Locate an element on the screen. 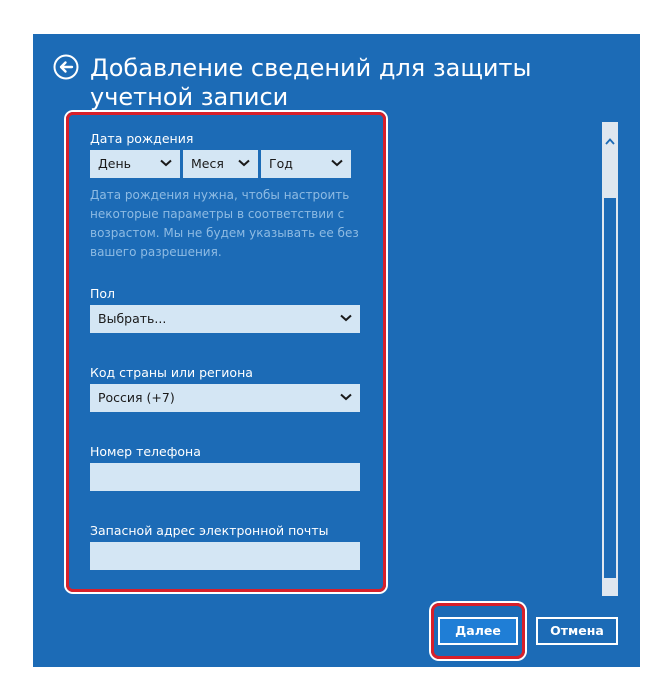 This screenshot has height=700, width=672. next-button: Далее is located at coordinates (478, 631).